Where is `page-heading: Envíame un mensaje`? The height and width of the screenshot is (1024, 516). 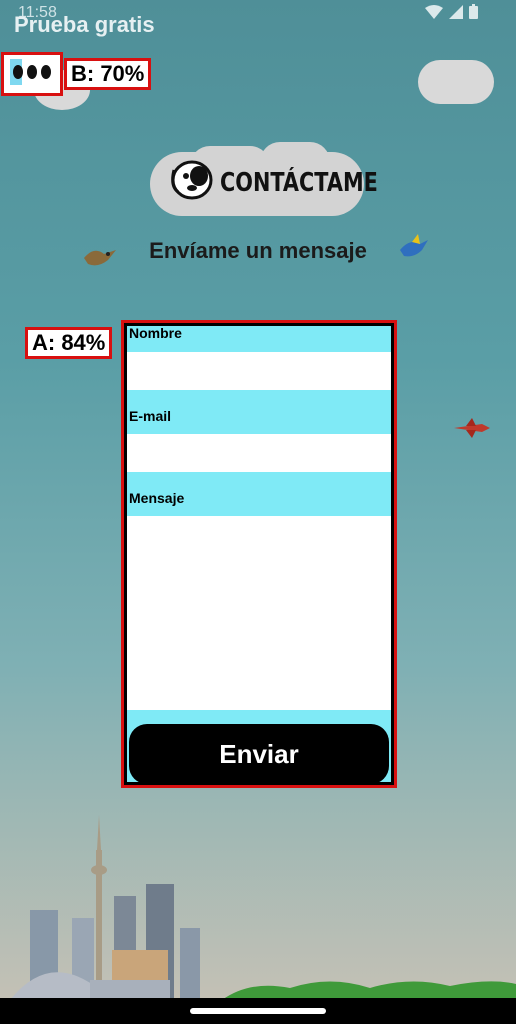
page-heading: Envíame un mensaje is located at coordinates (258, 250).